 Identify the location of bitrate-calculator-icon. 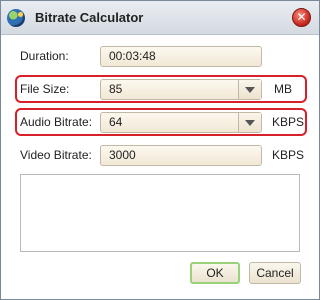
(16, 18).